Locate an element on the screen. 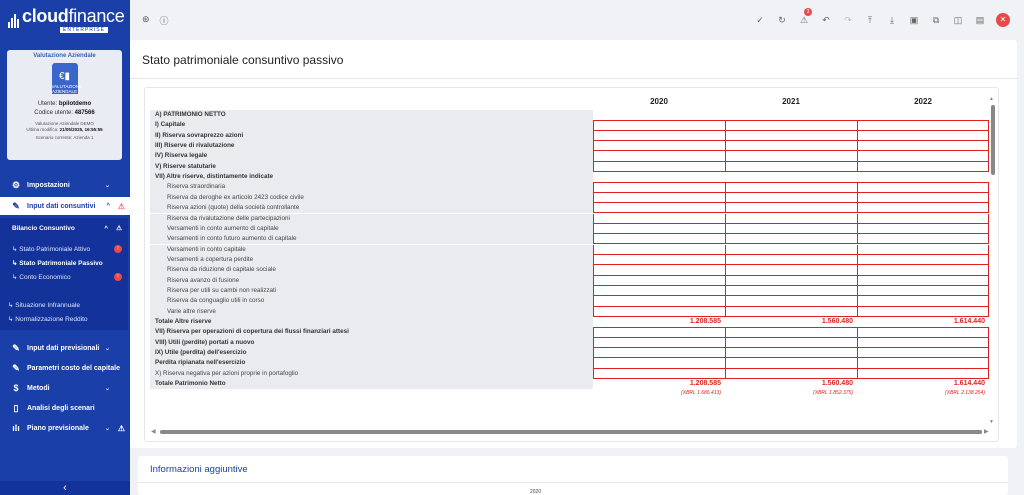 Image resolution: width=1024 pixels, height=495 pixels. support-icon: ⊛ is located at coordinates (146, 20).